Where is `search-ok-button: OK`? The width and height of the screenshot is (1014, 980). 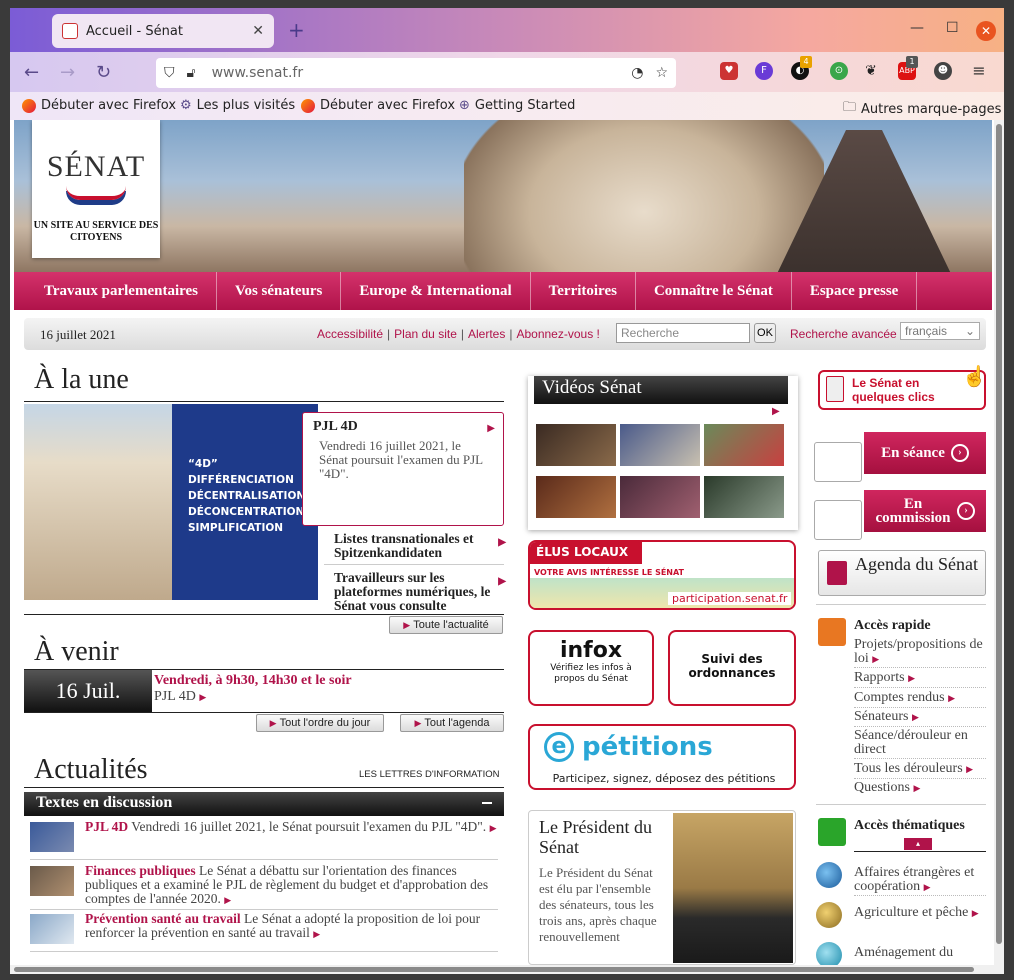
search-ok-button: OK is located at coordinates (765, 333).